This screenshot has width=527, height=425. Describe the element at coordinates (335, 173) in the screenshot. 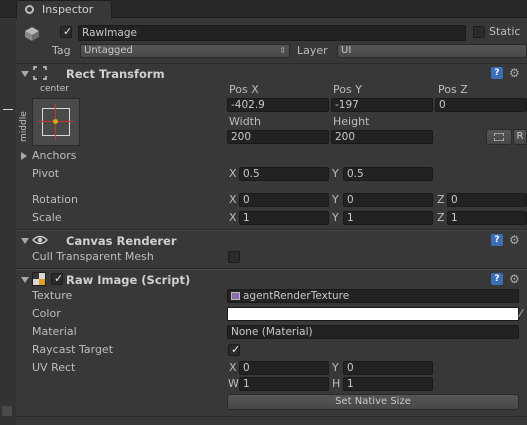

I see `pivot-y-axis: Y` at that location.